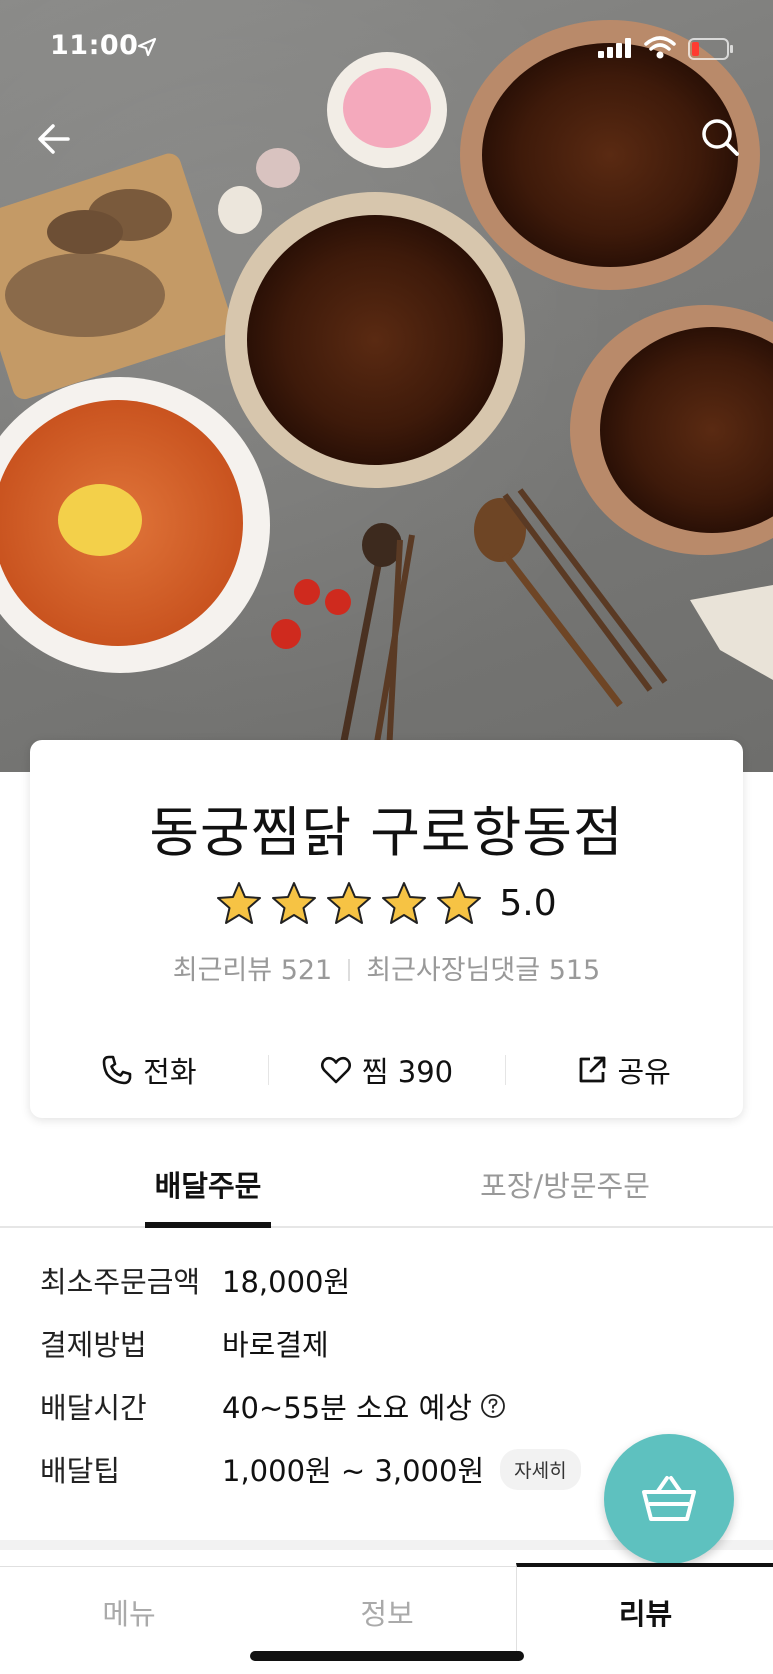  Describe the element at coordinates (540, 1469) in the screenshot. I see `detail-button: 자세히` at that location.